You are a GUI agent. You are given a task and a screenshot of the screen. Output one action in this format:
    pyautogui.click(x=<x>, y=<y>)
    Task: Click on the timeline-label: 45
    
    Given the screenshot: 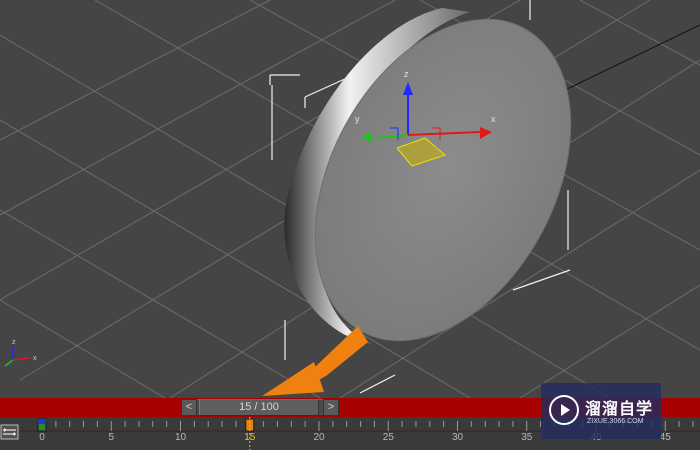 What is the action you would take?
    pyautogui.click(x=665, y=437)
    